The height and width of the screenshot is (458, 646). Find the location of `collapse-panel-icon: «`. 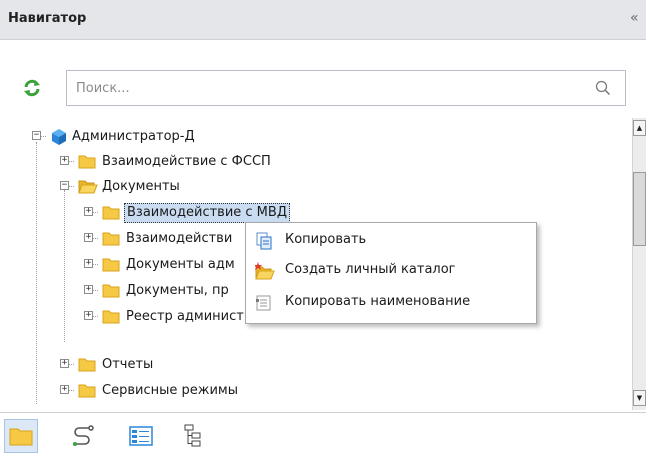

collapse-panel-icon: « is located at coordinates (634, 18).